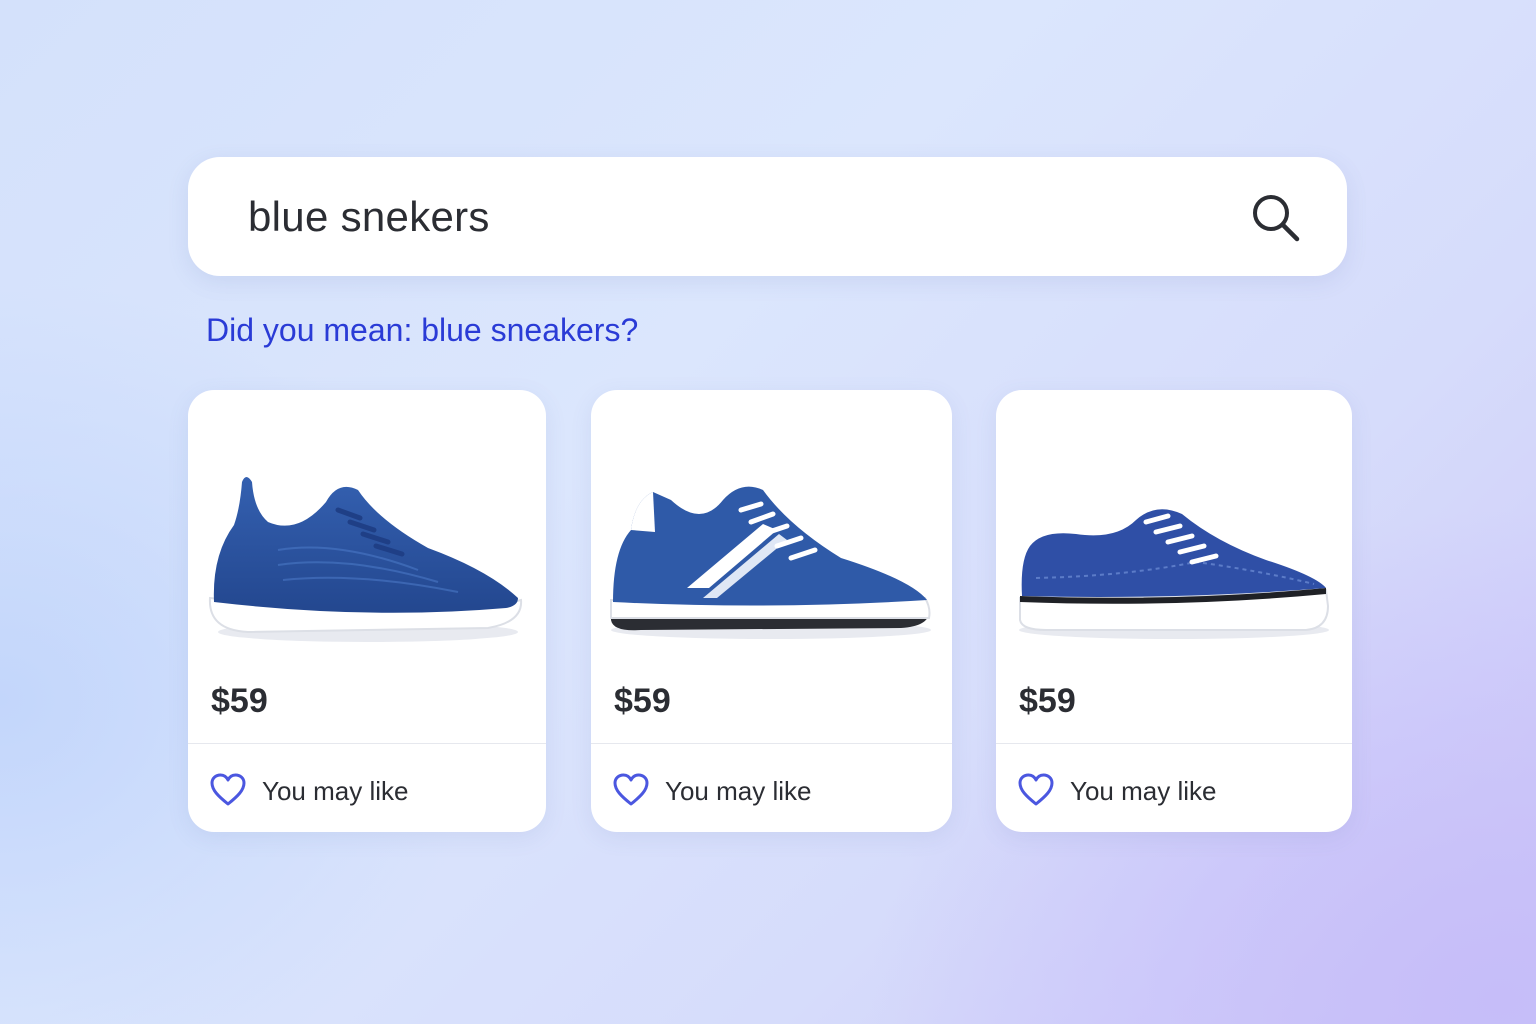 The image size is (1536, 1024). Describe the element at coordinates (770, 562) in the screenshot. I see `sneaker-retro-image` at that location.